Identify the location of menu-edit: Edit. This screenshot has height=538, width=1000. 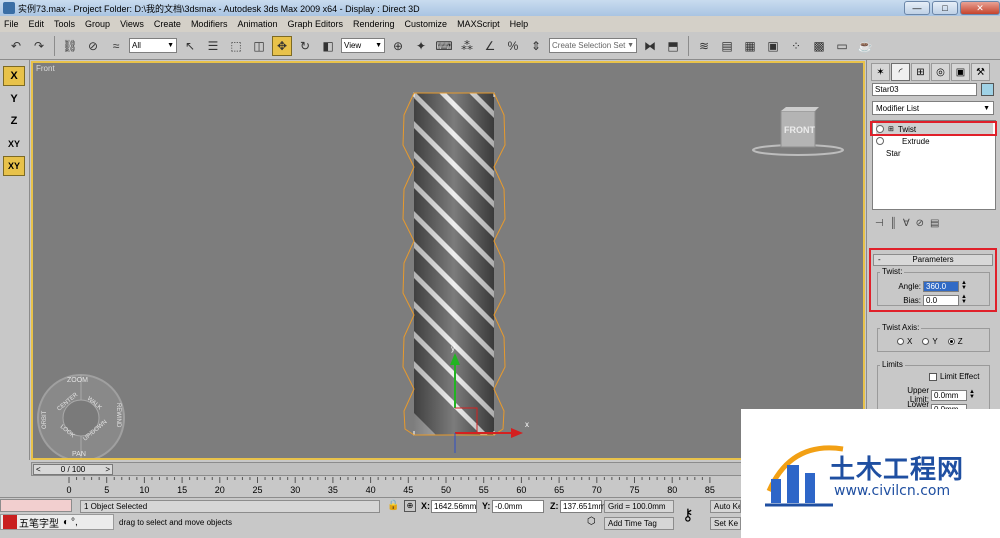
(37, 24).